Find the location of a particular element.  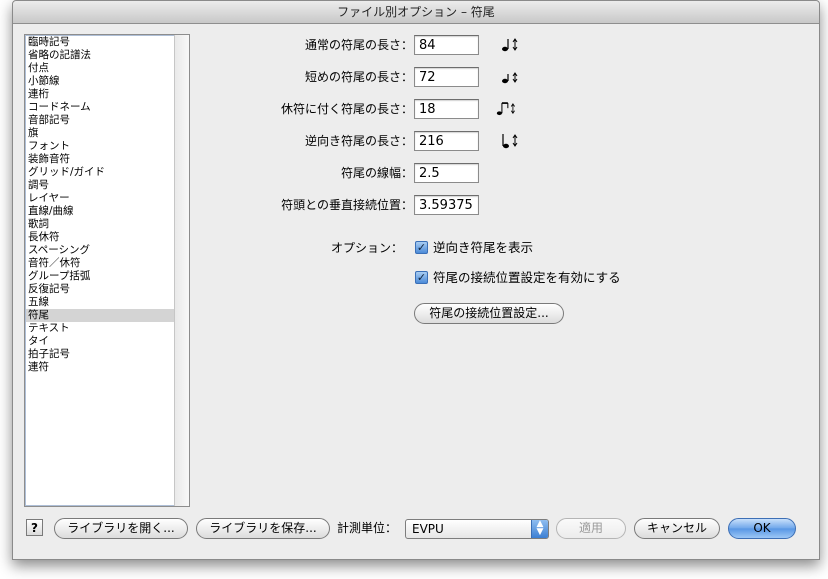

category-item: コードネーム is located at coordinates (100, 107).